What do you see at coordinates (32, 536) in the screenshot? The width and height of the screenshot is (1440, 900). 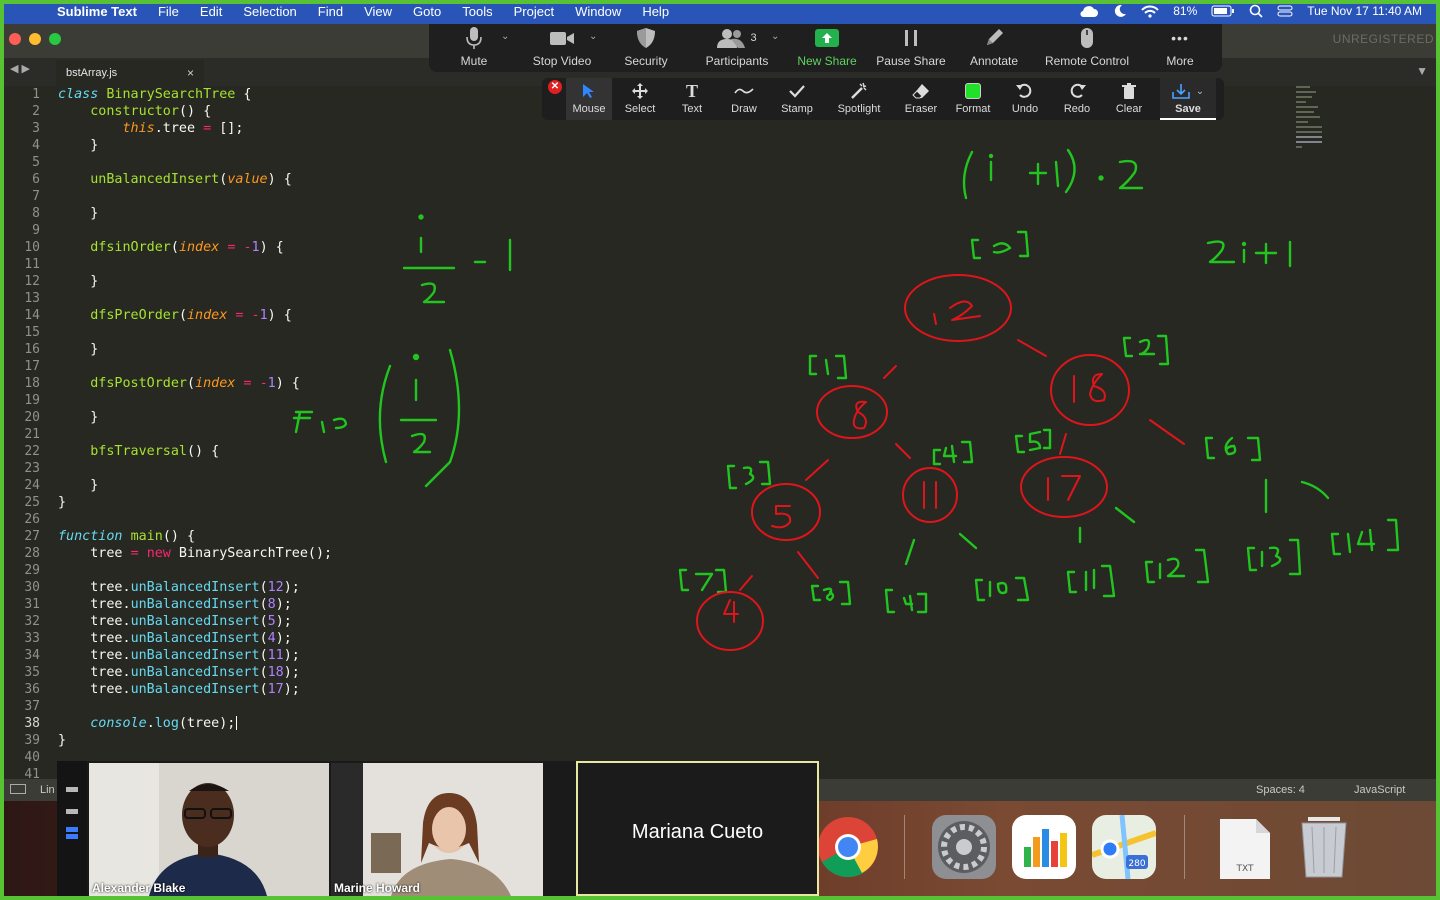 I see `line-number: 27` at bounding box center [32, 536].